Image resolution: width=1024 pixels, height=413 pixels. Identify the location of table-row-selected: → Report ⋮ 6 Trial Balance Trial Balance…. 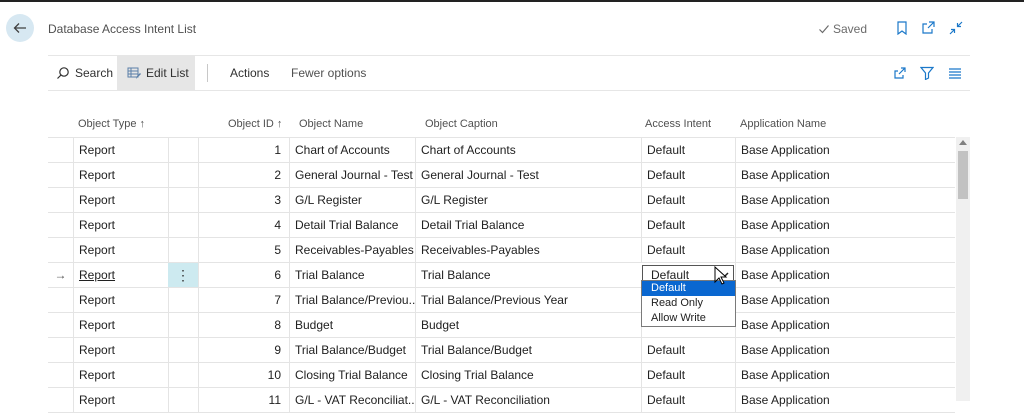
(501, 275).